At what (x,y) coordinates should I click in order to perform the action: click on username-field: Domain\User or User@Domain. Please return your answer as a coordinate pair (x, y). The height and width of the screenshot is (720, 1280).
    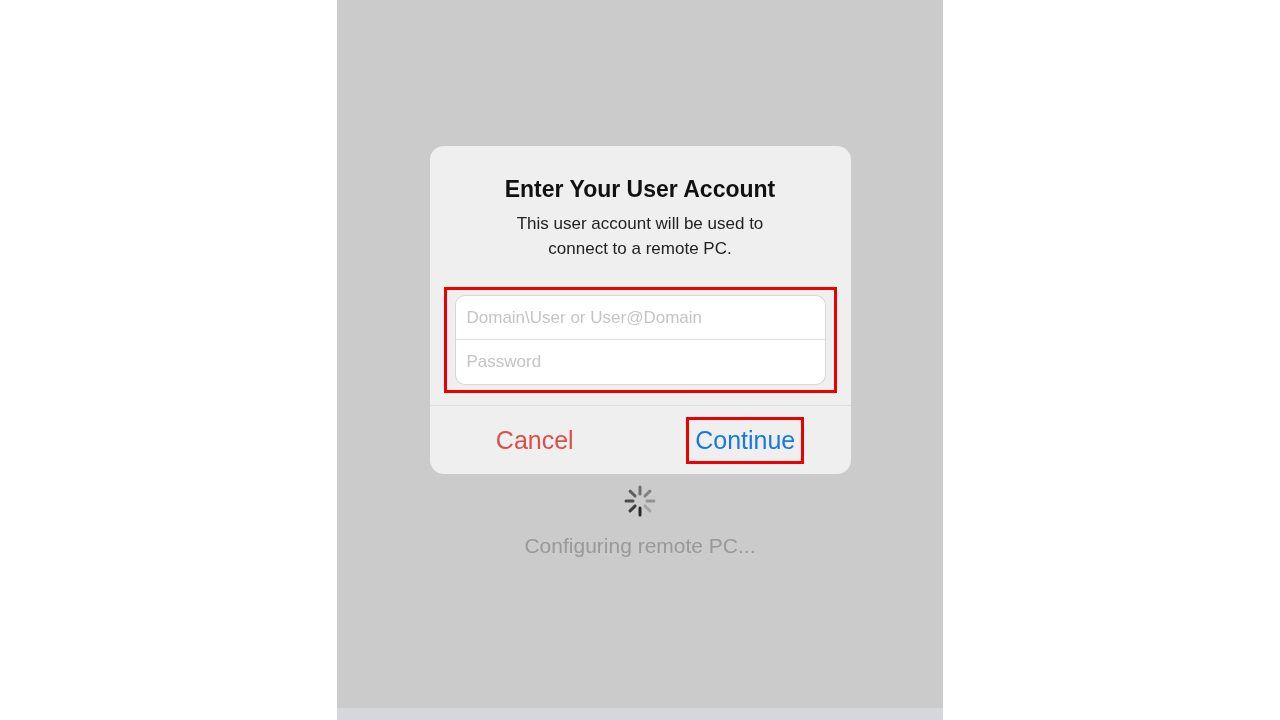
    Looking at the image, I should click on (640, 317).